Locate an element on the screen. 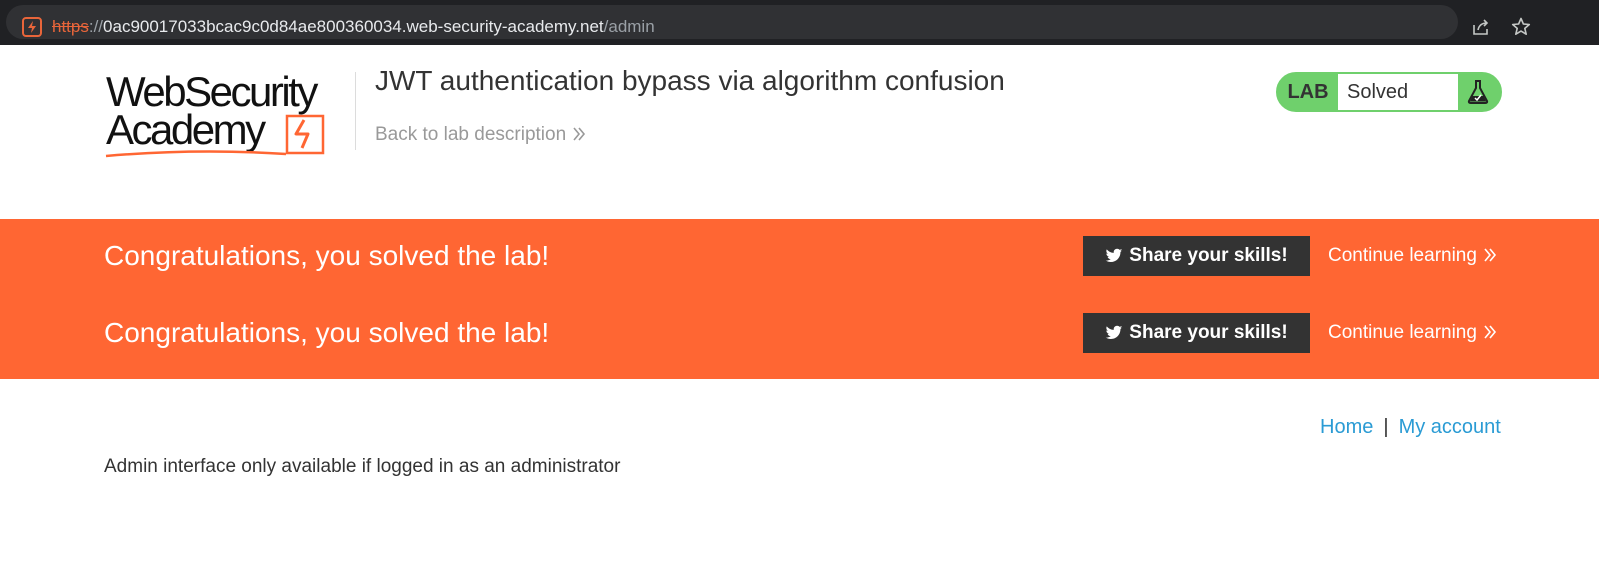 Image resolution: width=1599 pixels, height=563 pixels. nav-my-account-link: My account is located at coordinates (1450, 427).